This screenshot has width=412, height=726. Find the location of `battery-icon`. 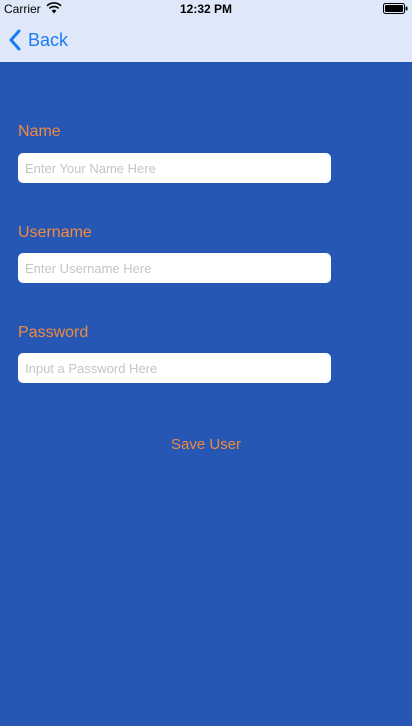

battery-icon is located at coordinates (395, 8).